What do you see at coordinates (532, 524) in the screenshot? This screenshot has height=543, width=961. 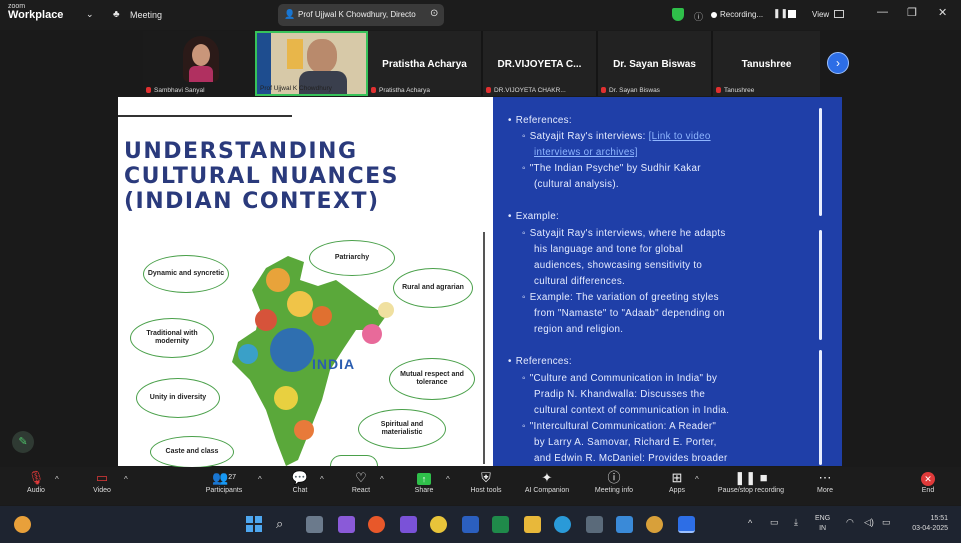 I see `file-explorer-icon` at bounding box center [532, 524].